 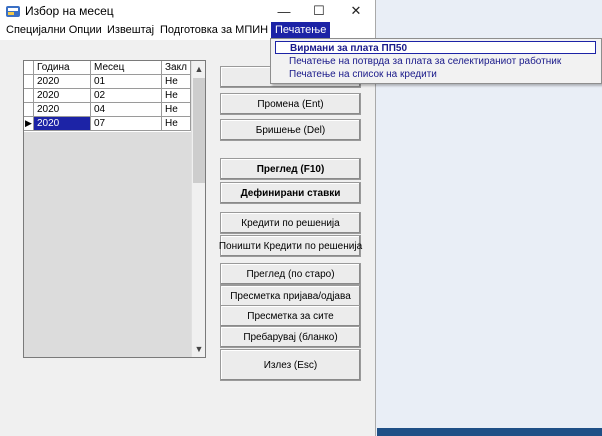 What do you see at coordinates (176, 68) in the screenshot?
I see `grid-header-locked: Закл` at bounding box center [176, 68].